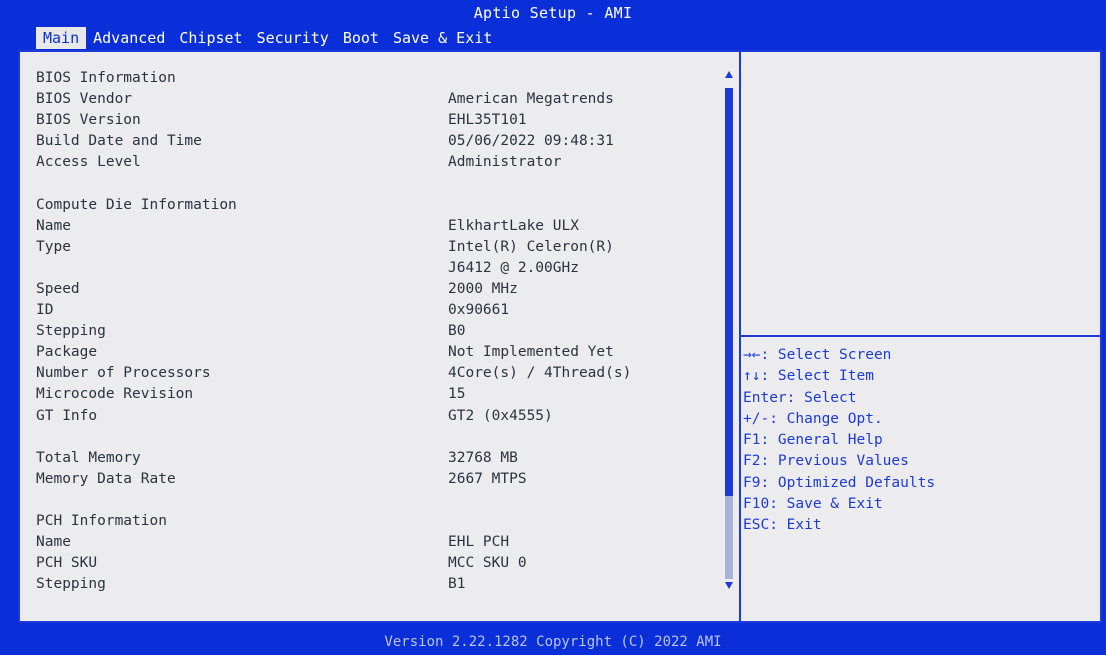 The width and height of the screenshot is (1106, 655). Describe the element at coordinates (381, 228) in the screenshot. I see `info-row: Name ElkhartLake ULX` at that location.